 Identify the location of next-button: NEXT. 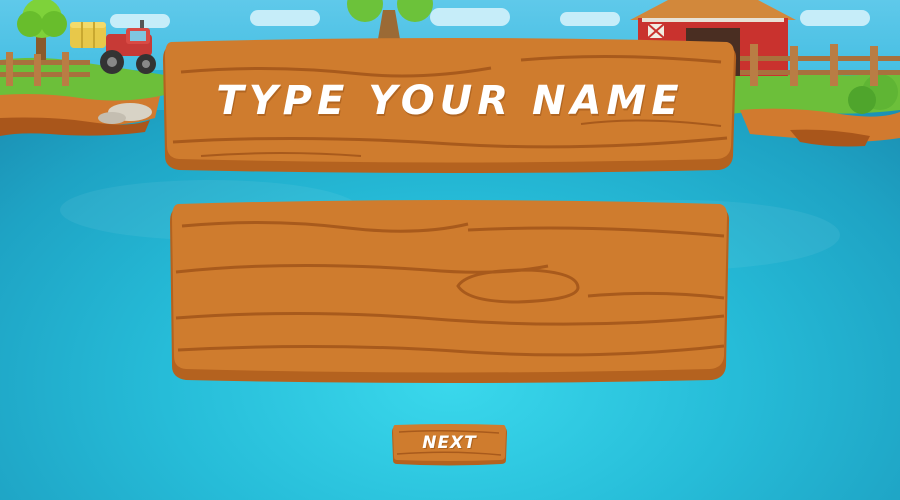
(449, 445).